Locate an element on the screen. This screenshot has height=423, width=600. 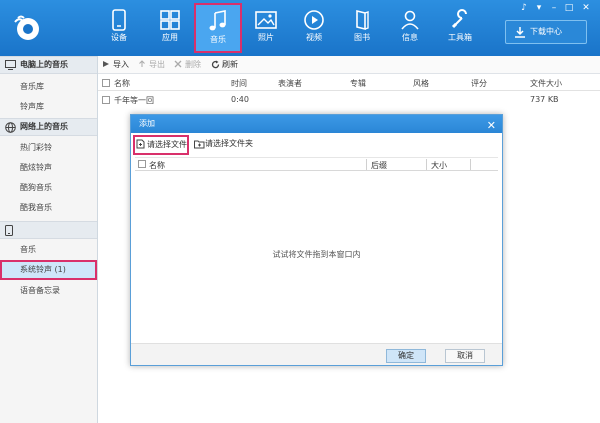
sidebar-section-device is located at coordinates (48, 230).